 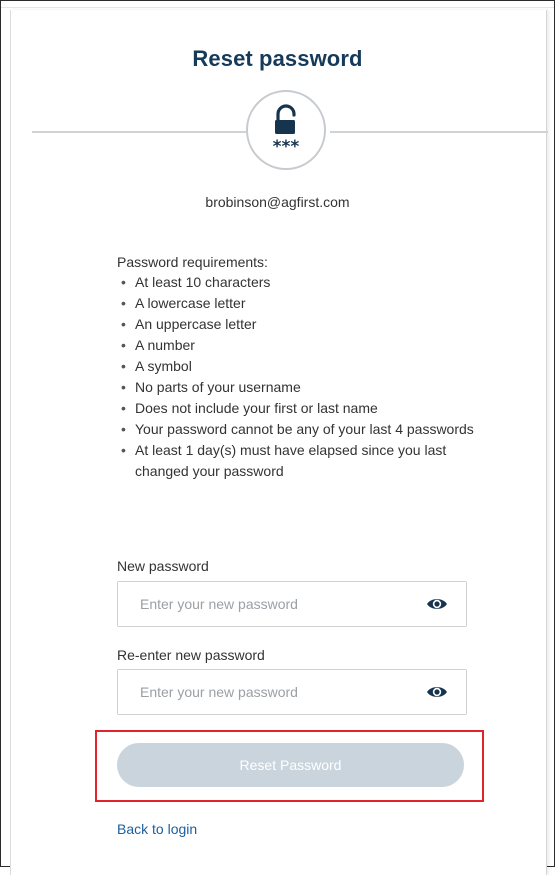 I want to click on confirm-password-input, so click(x=279, y=692).